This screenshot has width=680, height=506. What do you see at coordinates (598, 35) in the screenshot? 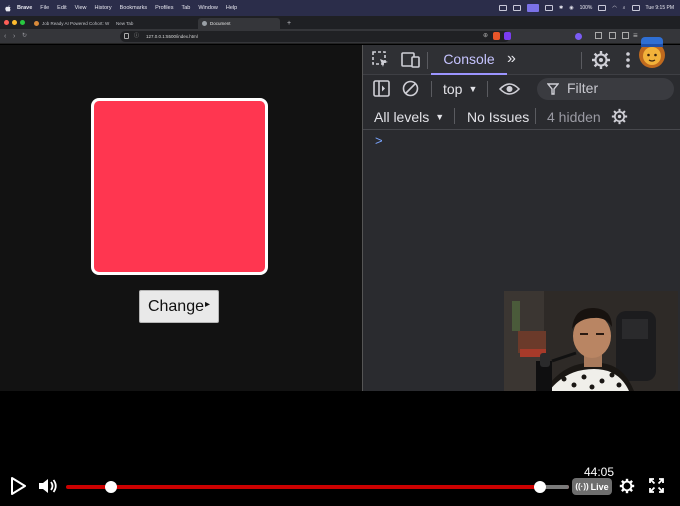
I see `sidebar-icon` at bounding box center [598, 35].